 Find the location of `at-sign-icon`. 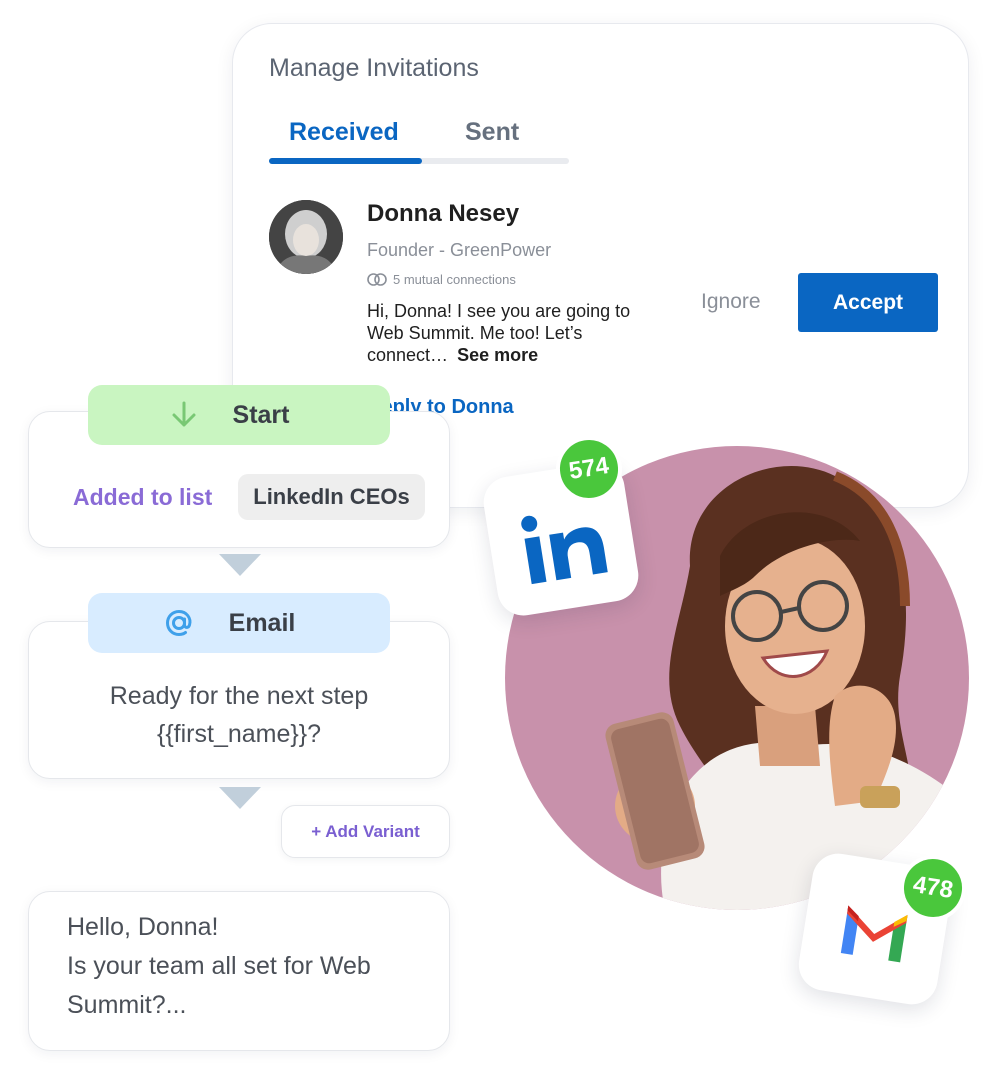

at-sign-icon is located at coordinates (178, 623).